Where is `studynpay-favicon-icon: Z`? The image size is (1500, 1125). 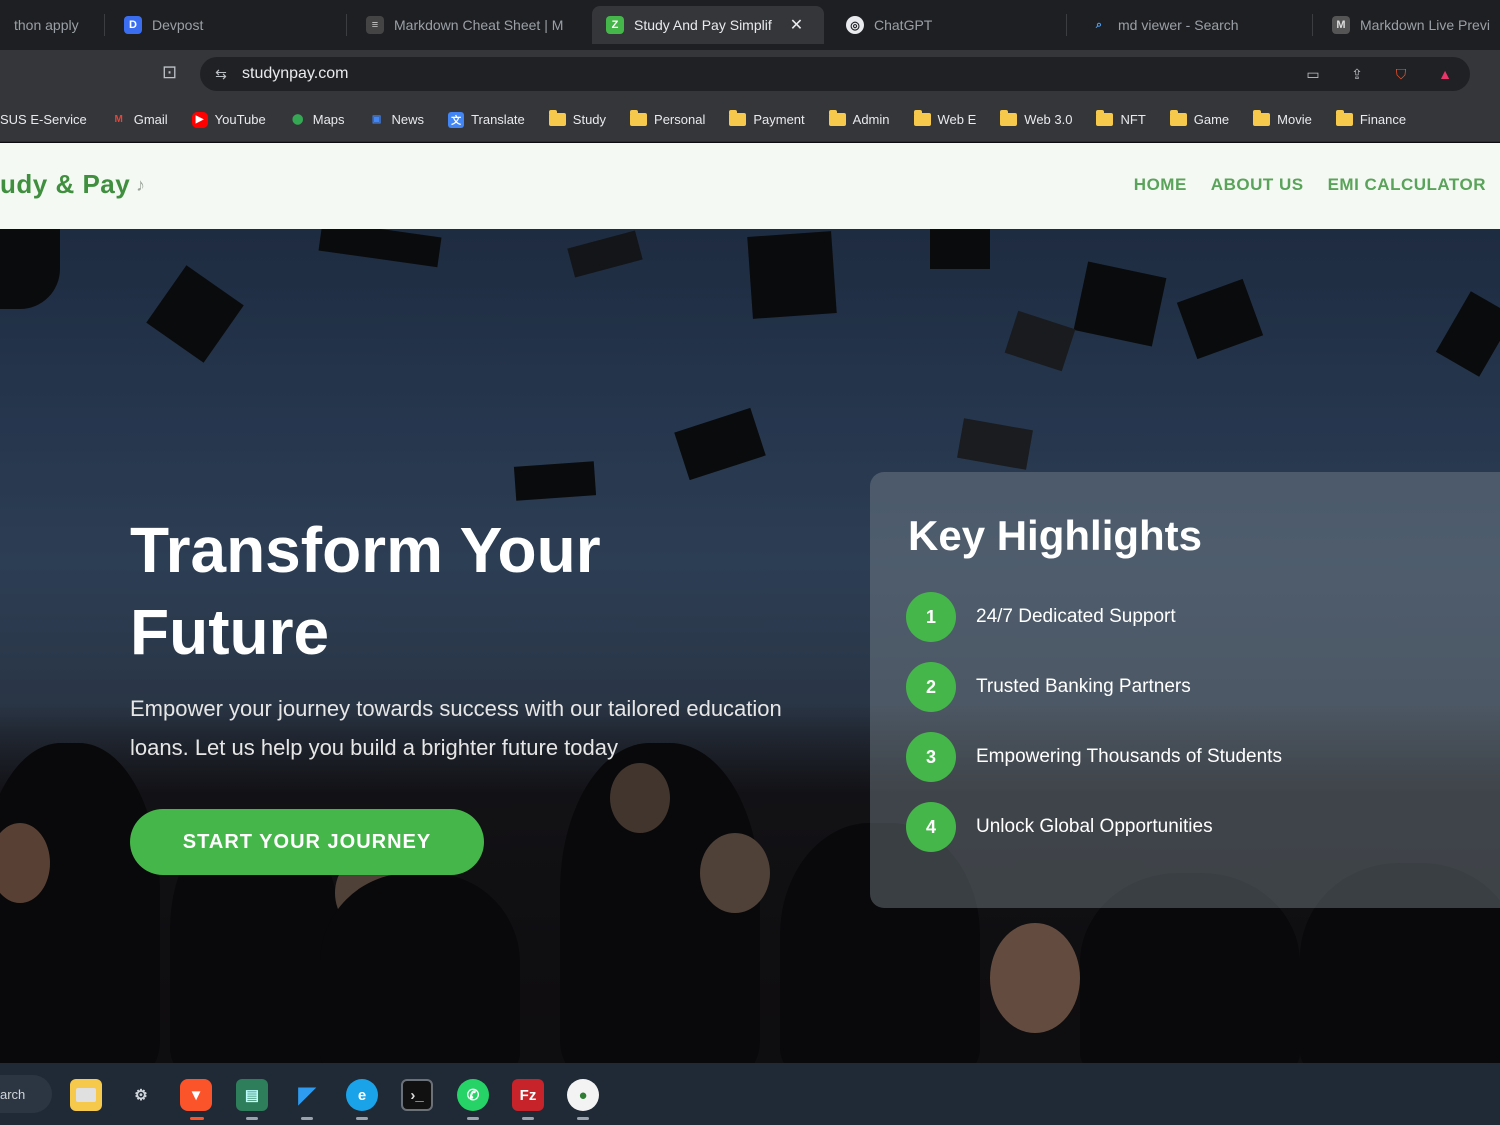 studynpay-favicon-icon: Z is located at coordinates (615, 25).